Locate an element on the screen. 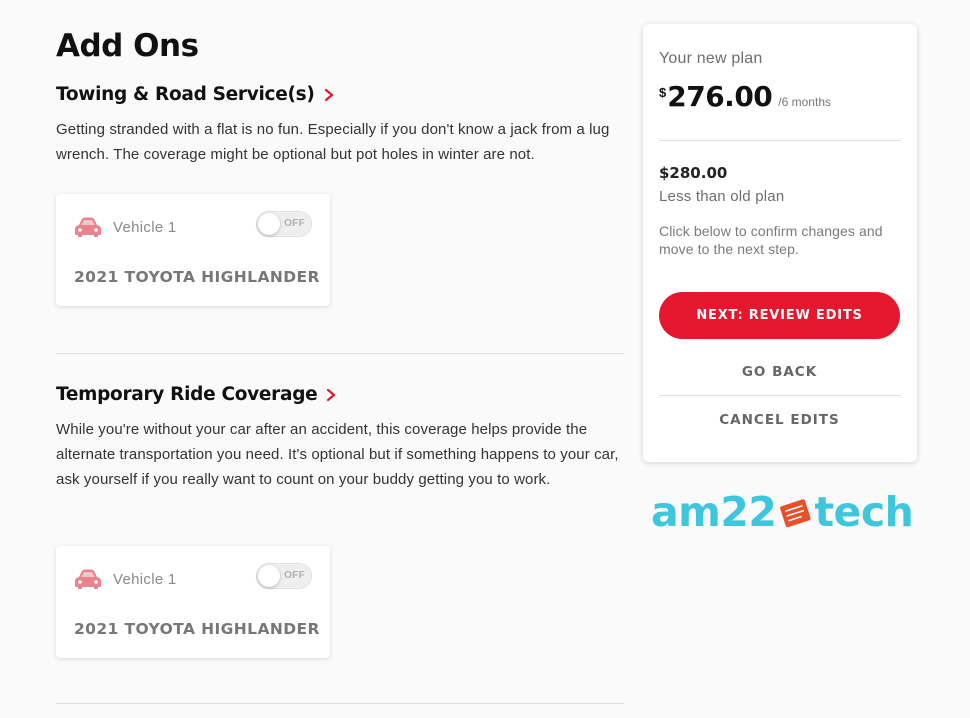  section-heading-label: Temporary Ride Coverage is located at coordinates (187, 394).